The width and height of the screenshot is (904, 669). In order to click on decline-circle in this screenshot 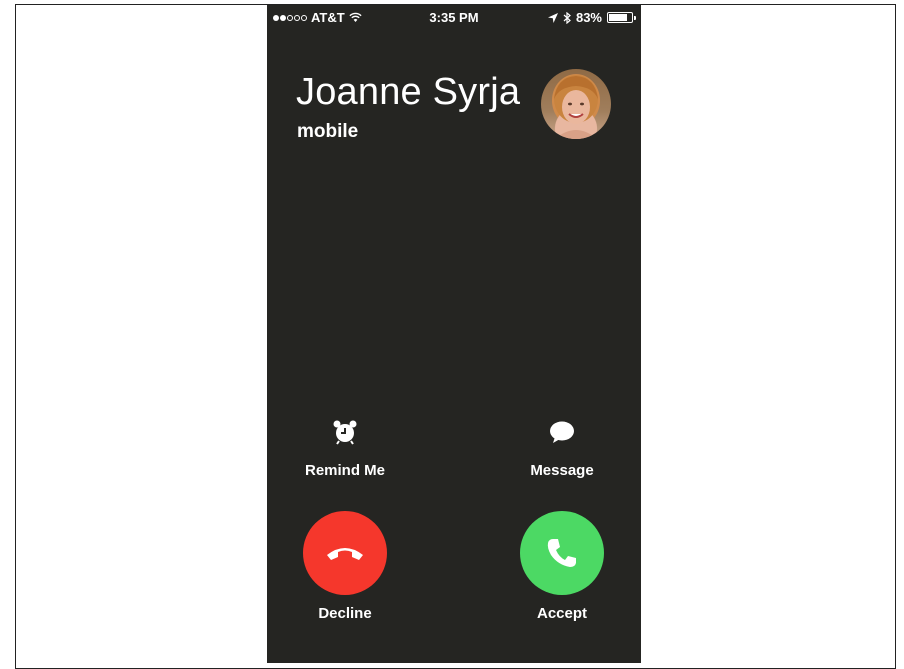, I will do `click(345, 553)`.